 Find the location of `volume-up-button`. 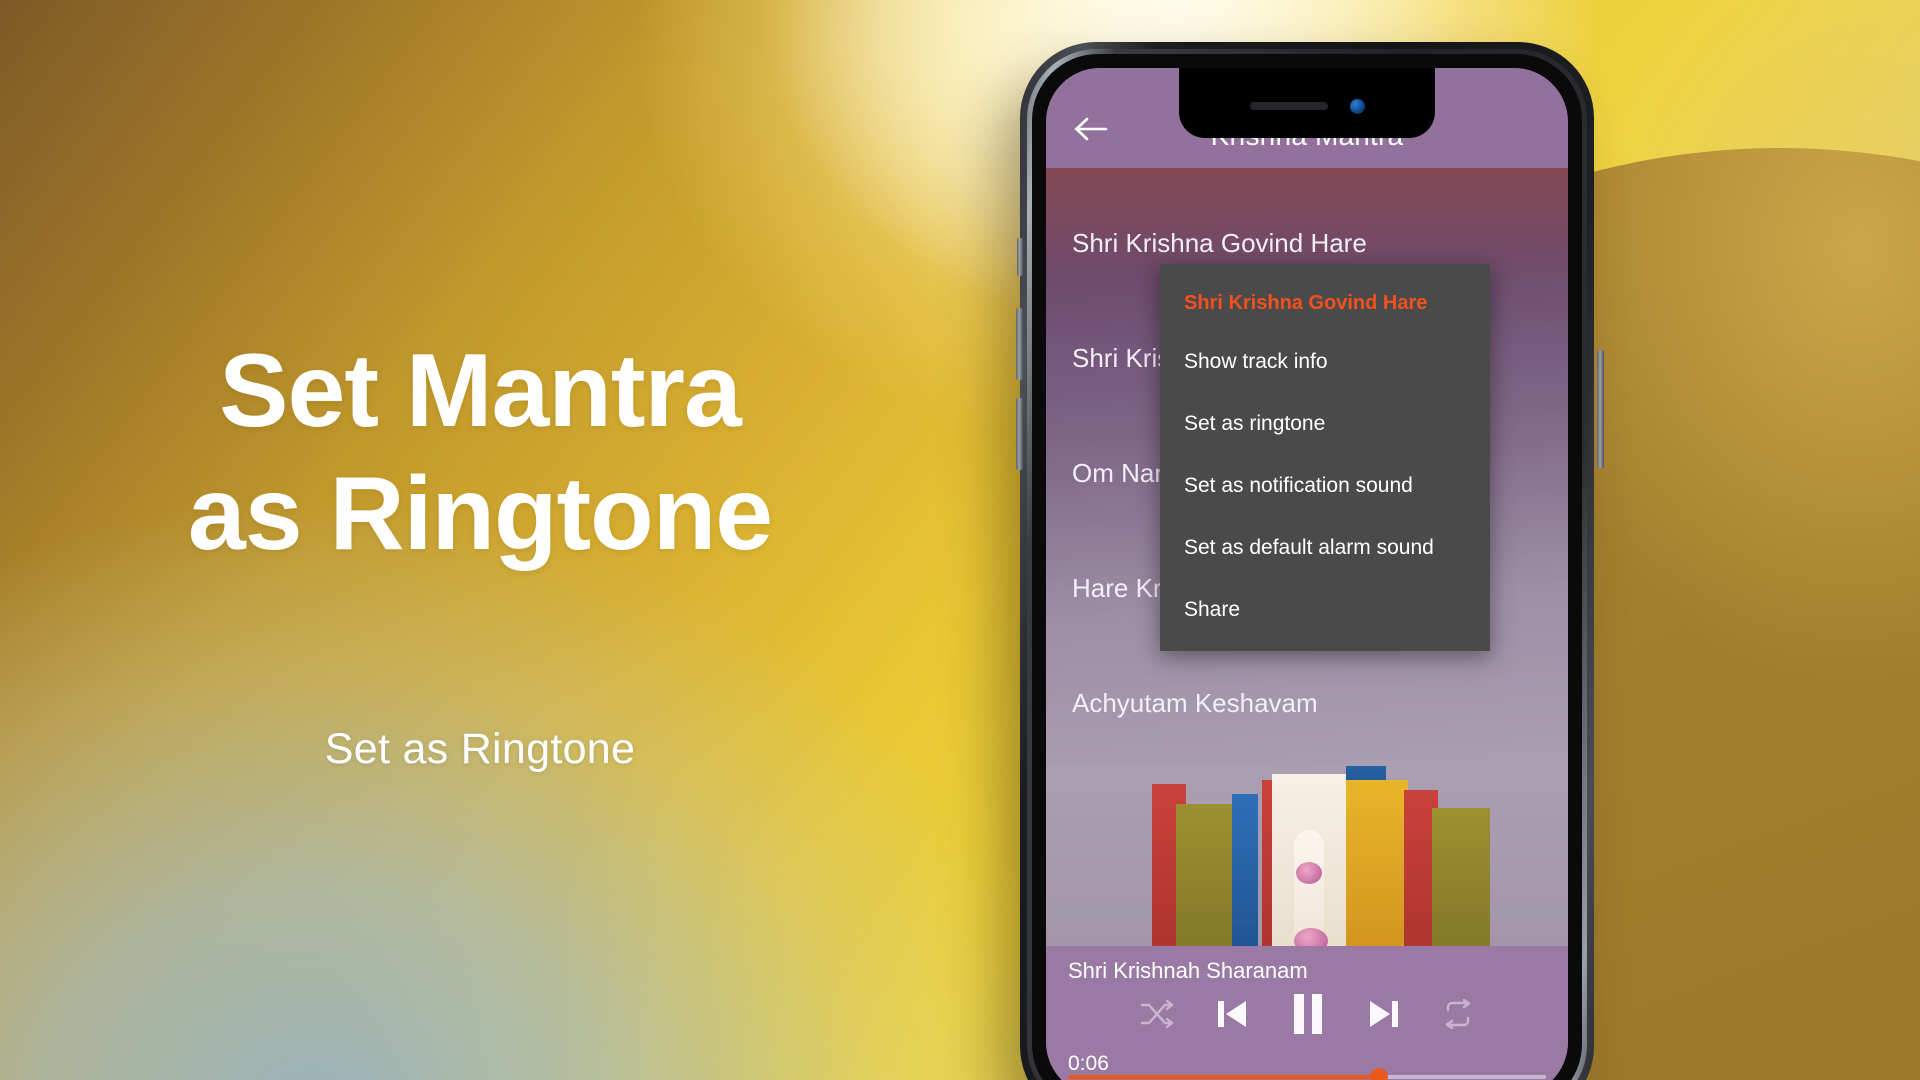

volume-up-button is located at coordinates (1019, 344).